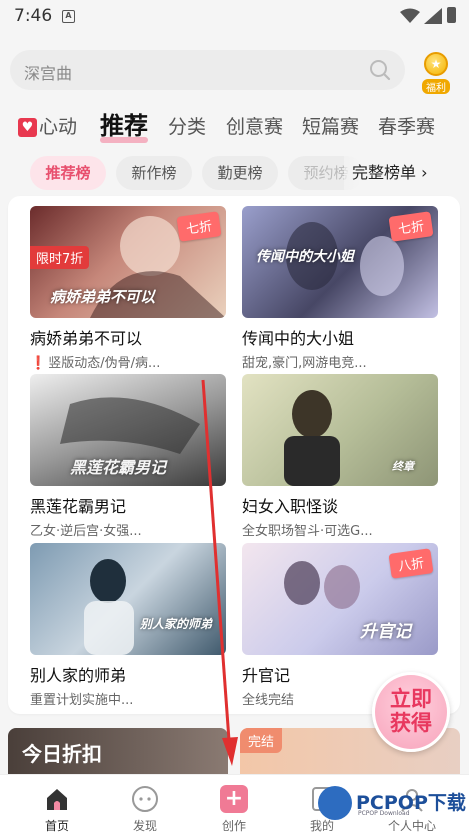 The image size is (469, 835). I want to click on notification-icon: A, so click(68, 16).